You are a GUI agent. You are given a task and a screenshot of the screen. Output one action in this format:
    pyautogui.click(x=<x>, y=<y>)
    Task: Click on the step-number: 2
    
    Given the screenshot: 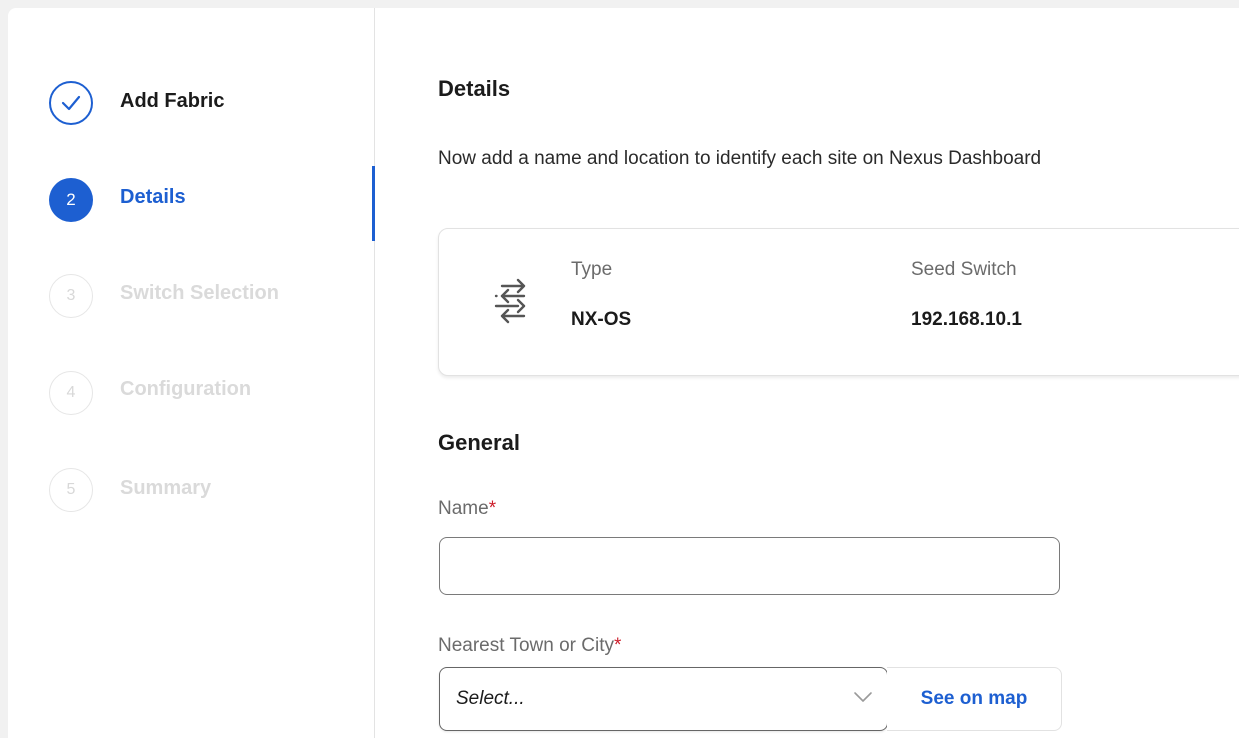 What is the action you would take?
    pyautogui.click(x=71, y=200)
    